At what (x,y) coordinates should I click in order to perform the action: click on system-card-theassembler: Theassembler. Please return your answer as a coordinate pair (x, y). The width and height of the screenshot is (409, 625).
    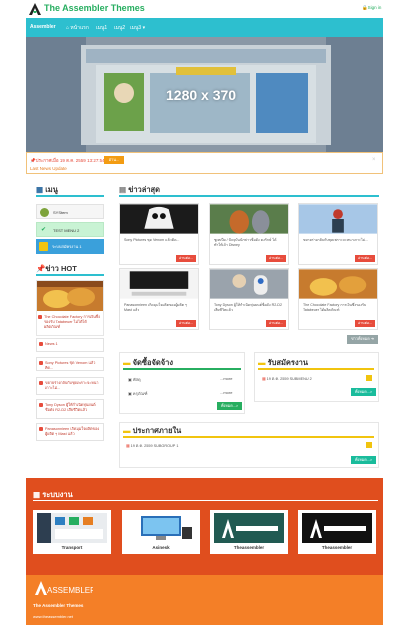
    Looking at the image, I should click on (249, 532).